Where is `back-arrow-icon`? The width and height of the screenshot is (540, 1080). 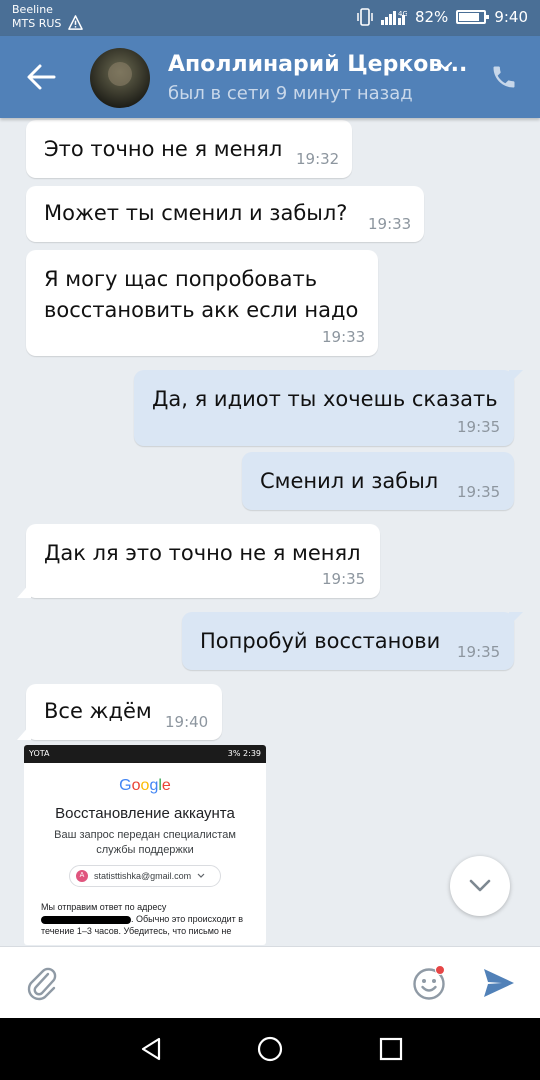 back-arrow-icon is located at coordinates (41, 77).